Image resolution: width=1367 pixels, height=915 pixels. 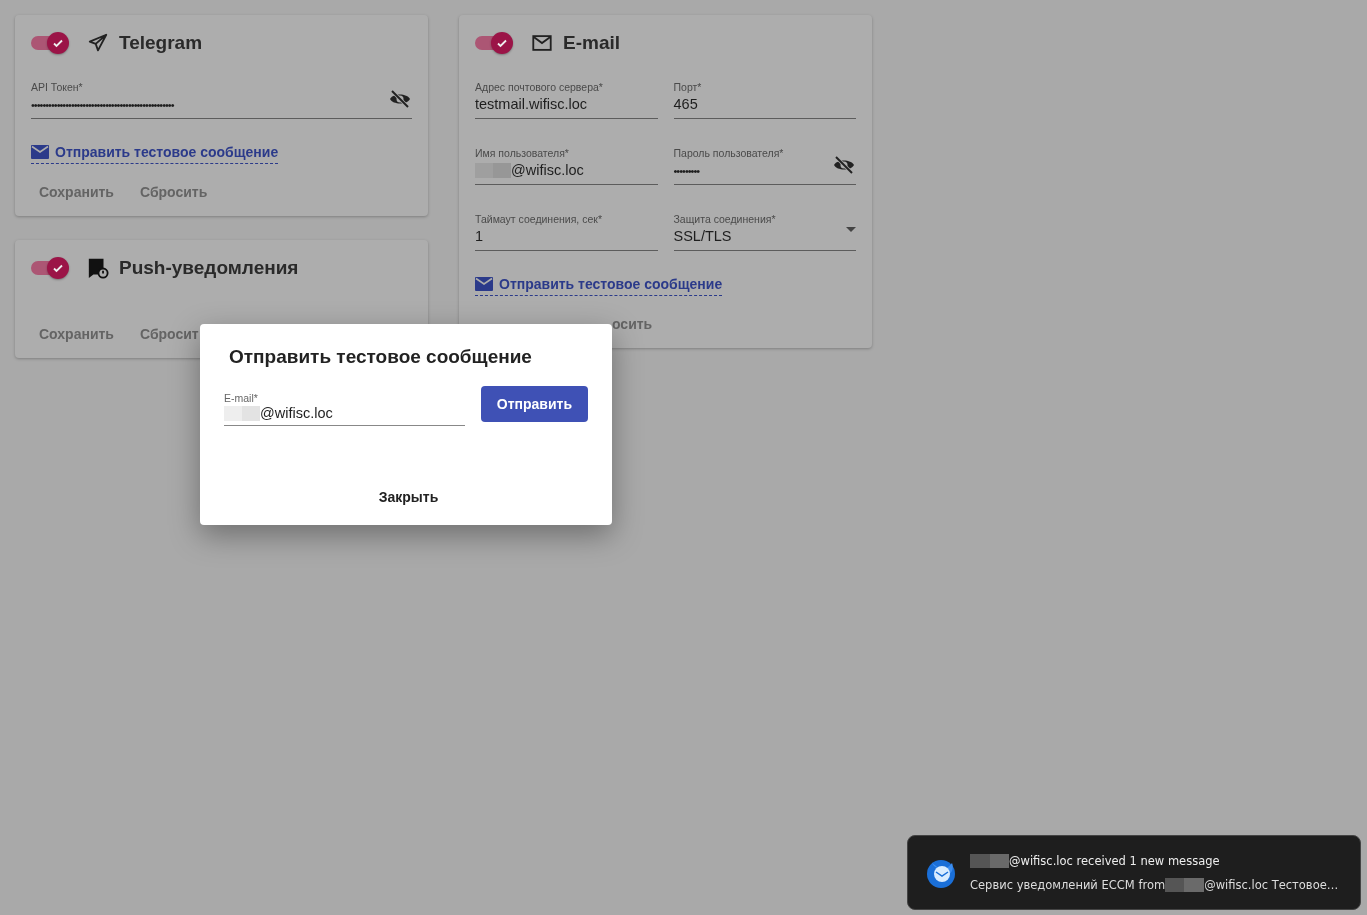 I want to click on paper-plane-icon, so click(x=98, y=43).